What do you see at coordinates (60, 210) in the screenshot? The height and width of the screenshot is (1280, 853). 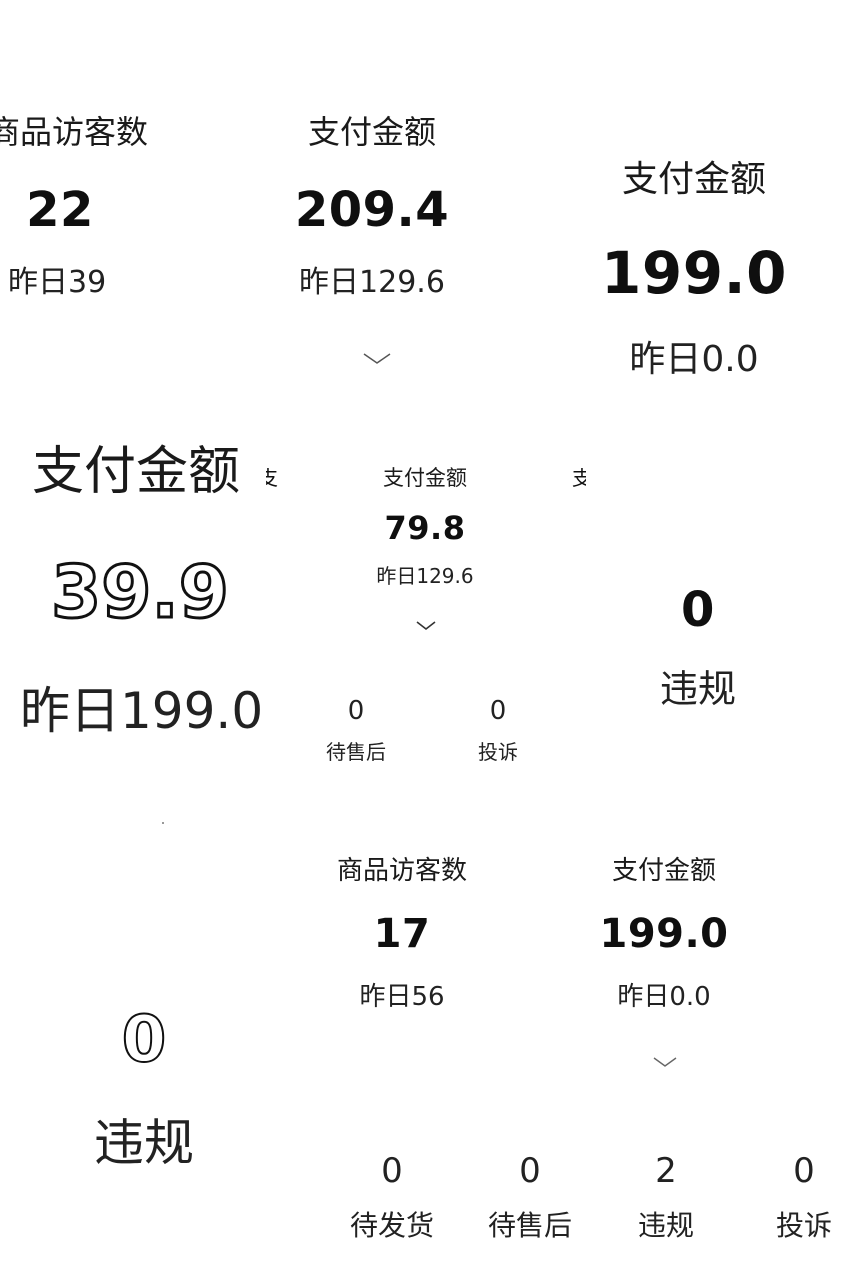 I see `visitors-value: 22` at bounding box center [60, 210].